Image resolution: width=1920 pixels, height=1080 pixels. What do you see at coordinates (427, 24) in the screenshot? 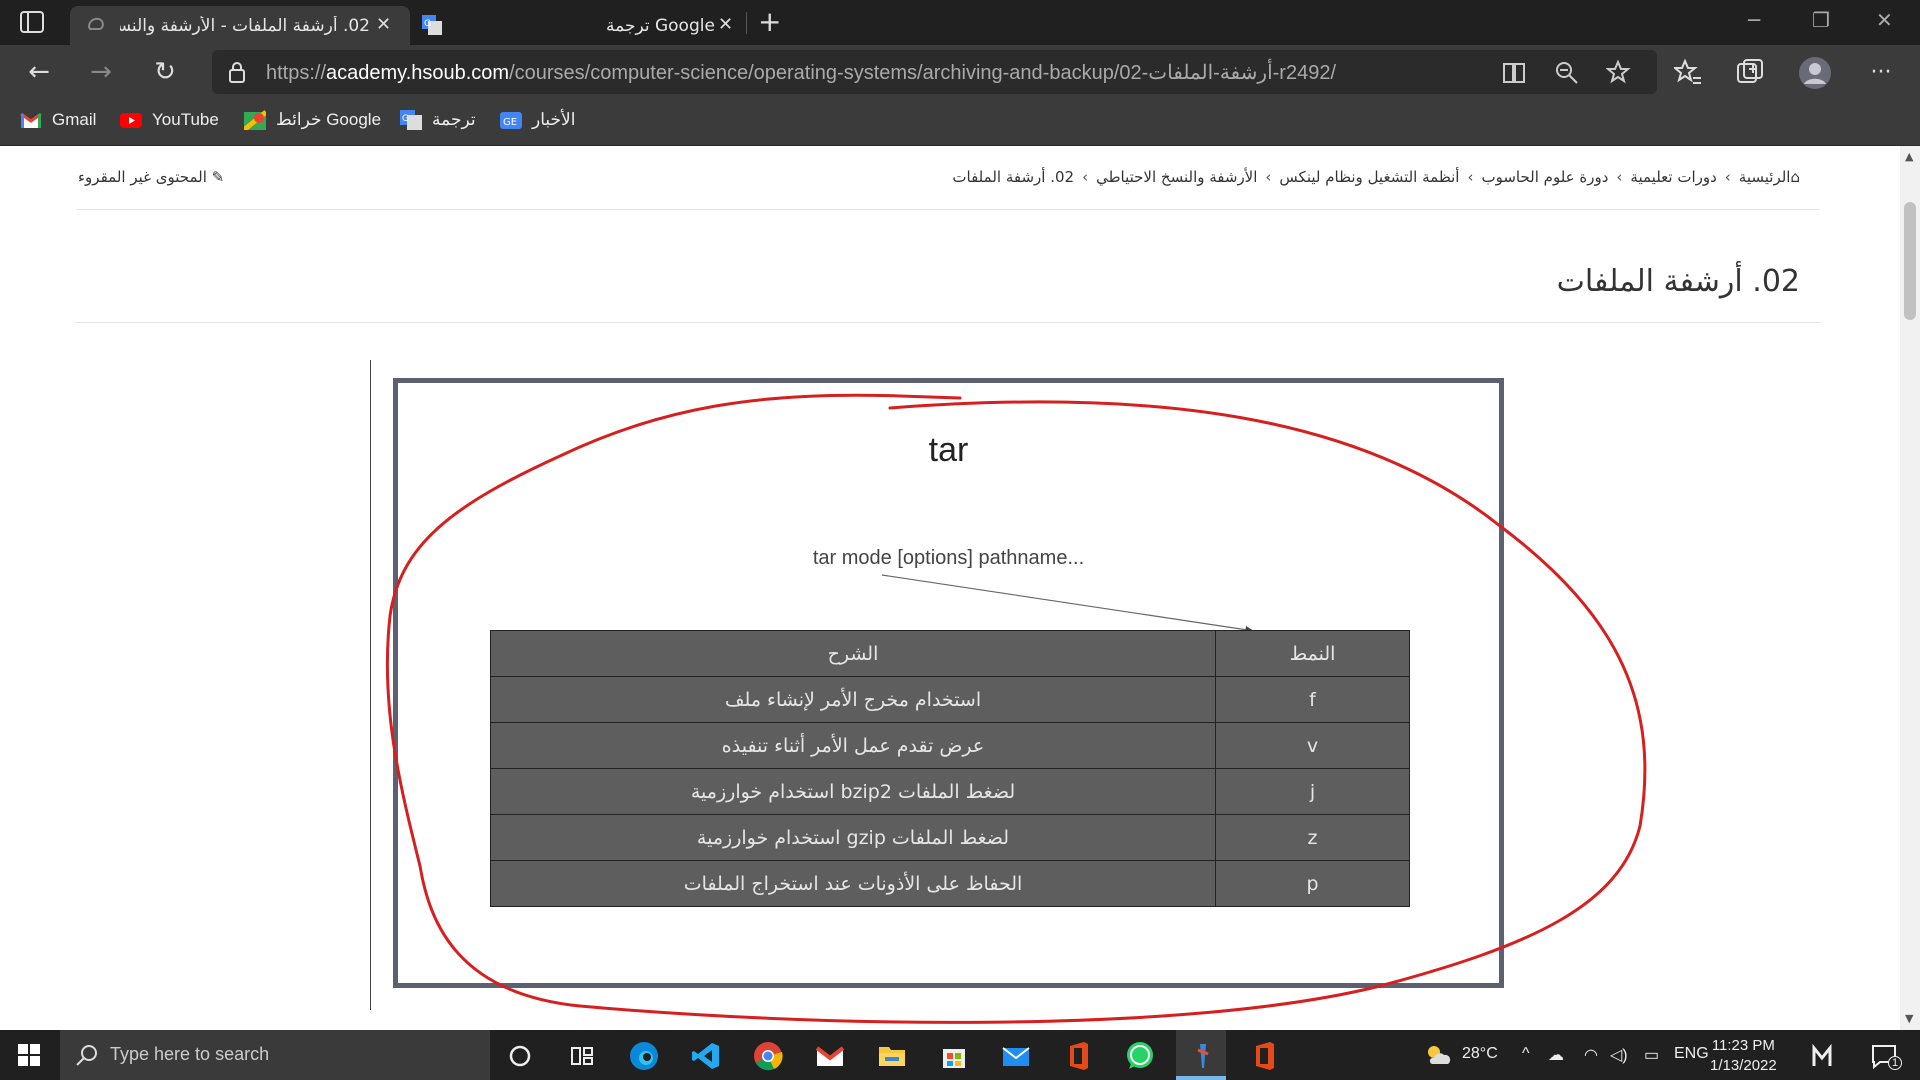
I see `svg-text: G` at bounding box center [427, 24].